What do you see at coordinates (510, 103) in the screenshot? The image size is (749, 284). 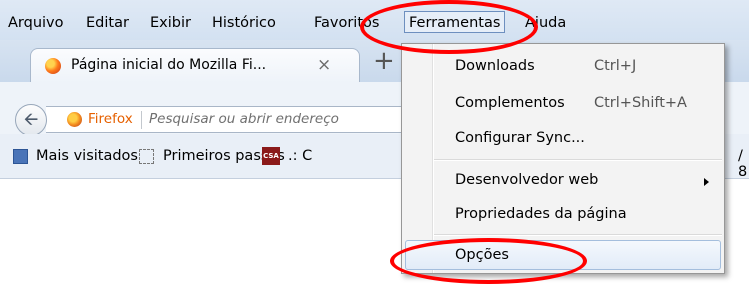 I see `menu-item-complementos: Complementos` at bounding box center [510, 103].